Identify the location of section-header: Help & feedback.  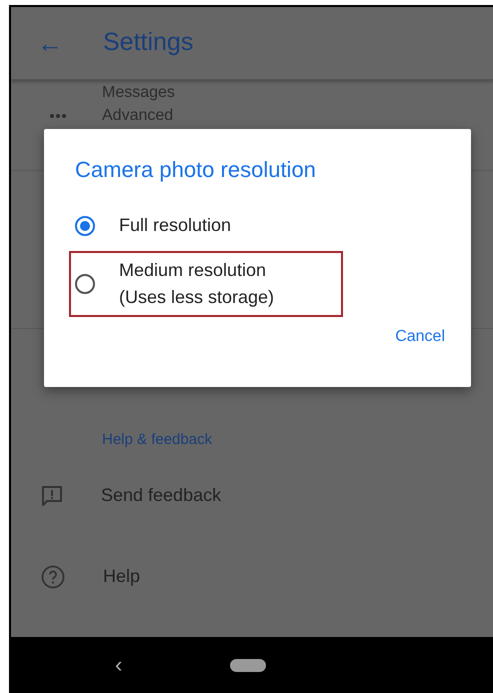
(157, 438).